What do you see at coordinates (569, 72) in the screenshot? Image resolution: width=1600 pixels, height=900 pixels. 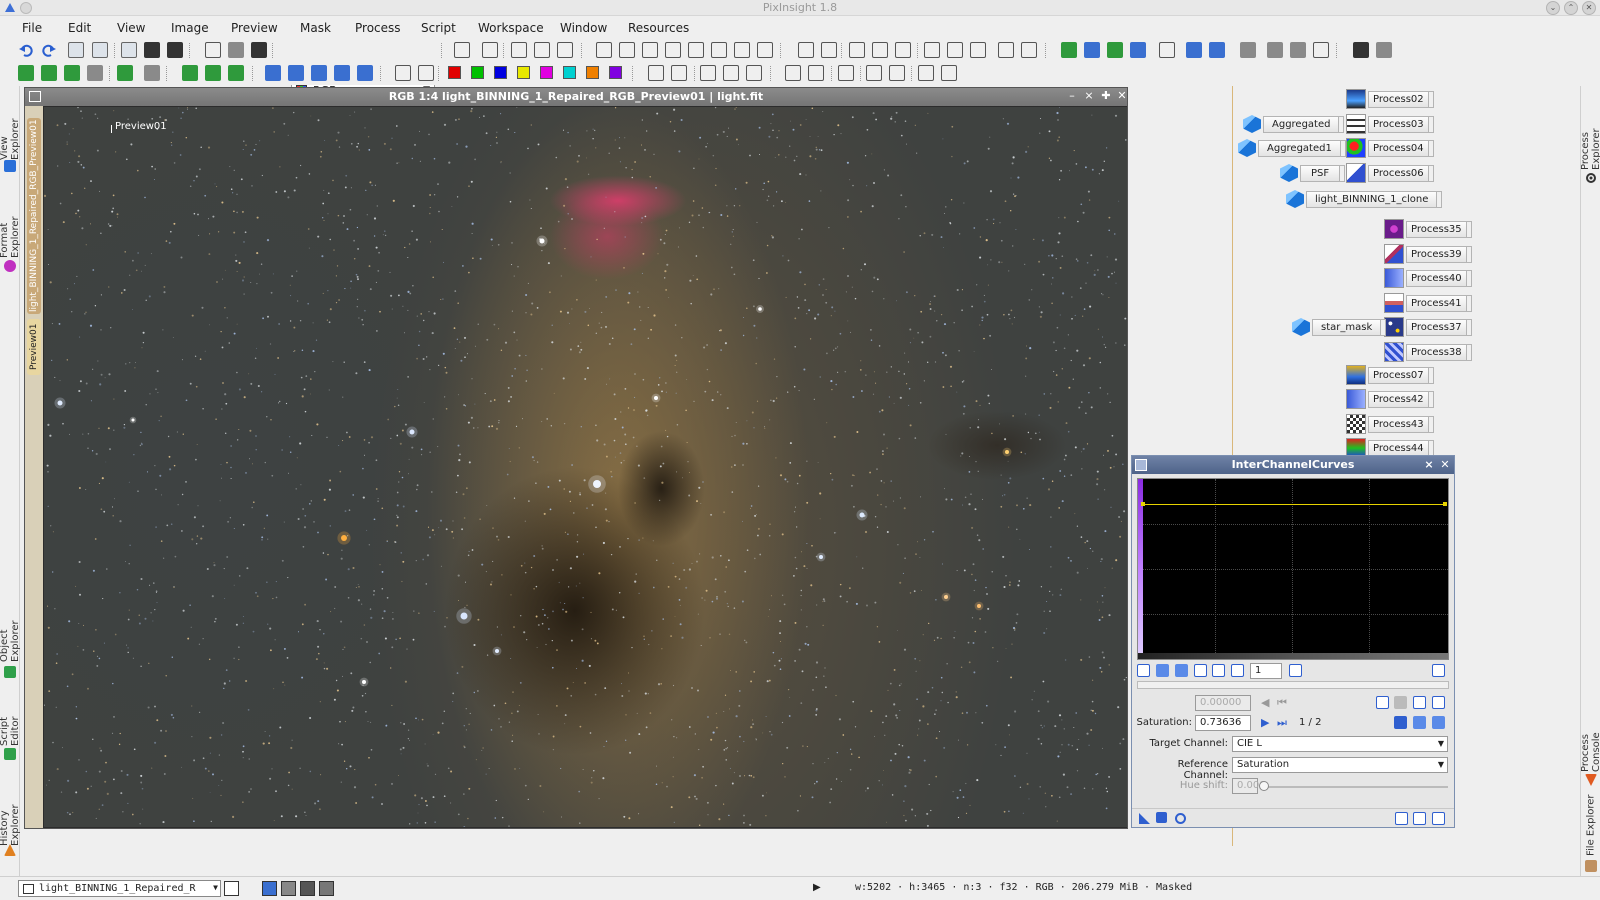 I see `channel-cyan-swatch` at bounding box center [569, 72].